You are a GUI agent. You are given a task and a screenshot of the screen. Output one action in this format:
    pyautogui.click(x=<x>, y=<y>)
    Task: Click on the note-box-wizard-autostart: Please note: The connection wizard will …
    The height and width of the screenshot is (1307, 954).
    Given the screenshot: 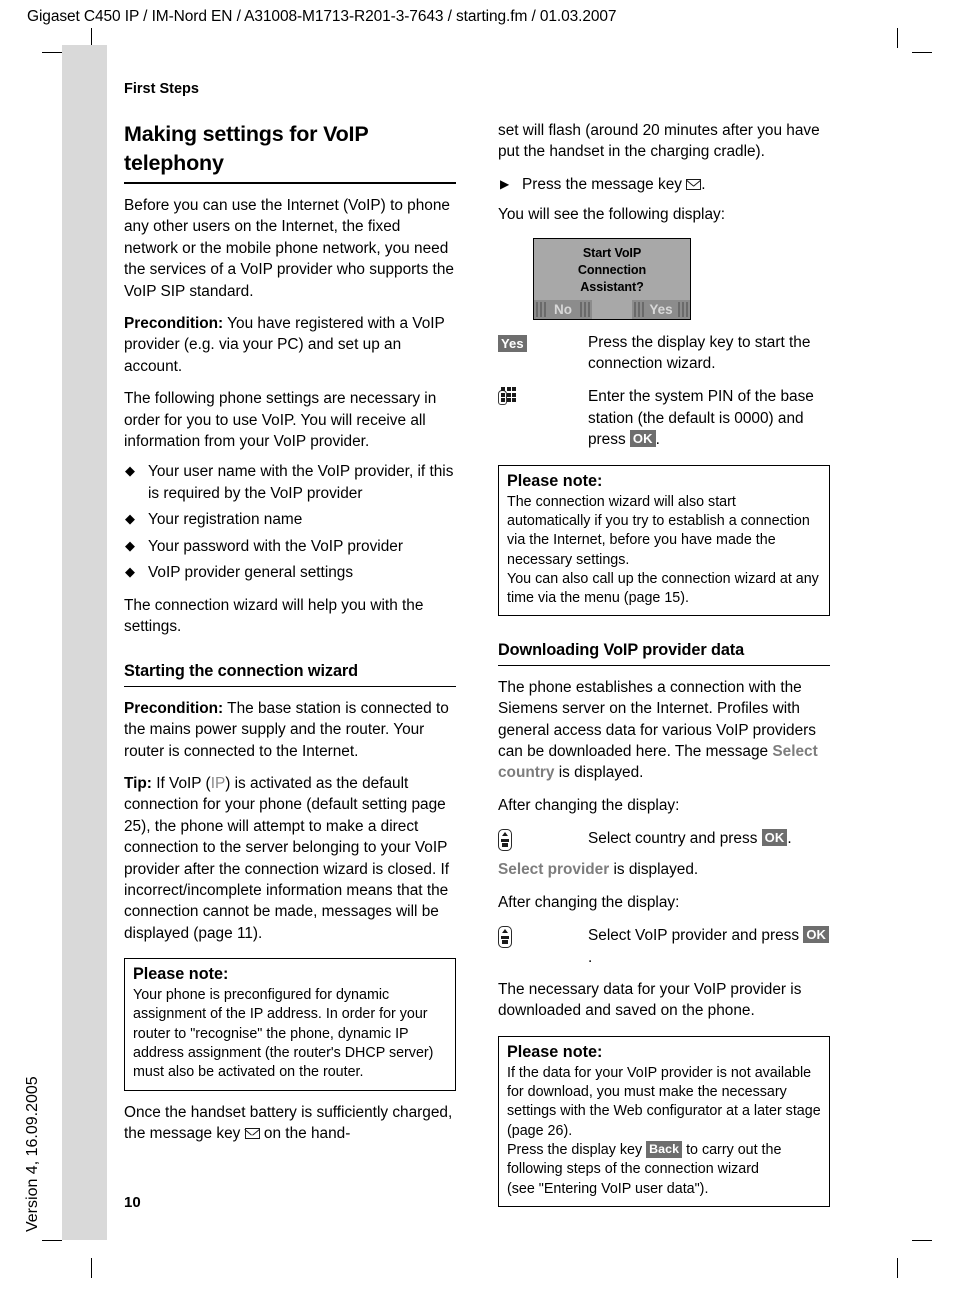 What is the action you would take?
    pyautogui.click(x=664, y=540)
    